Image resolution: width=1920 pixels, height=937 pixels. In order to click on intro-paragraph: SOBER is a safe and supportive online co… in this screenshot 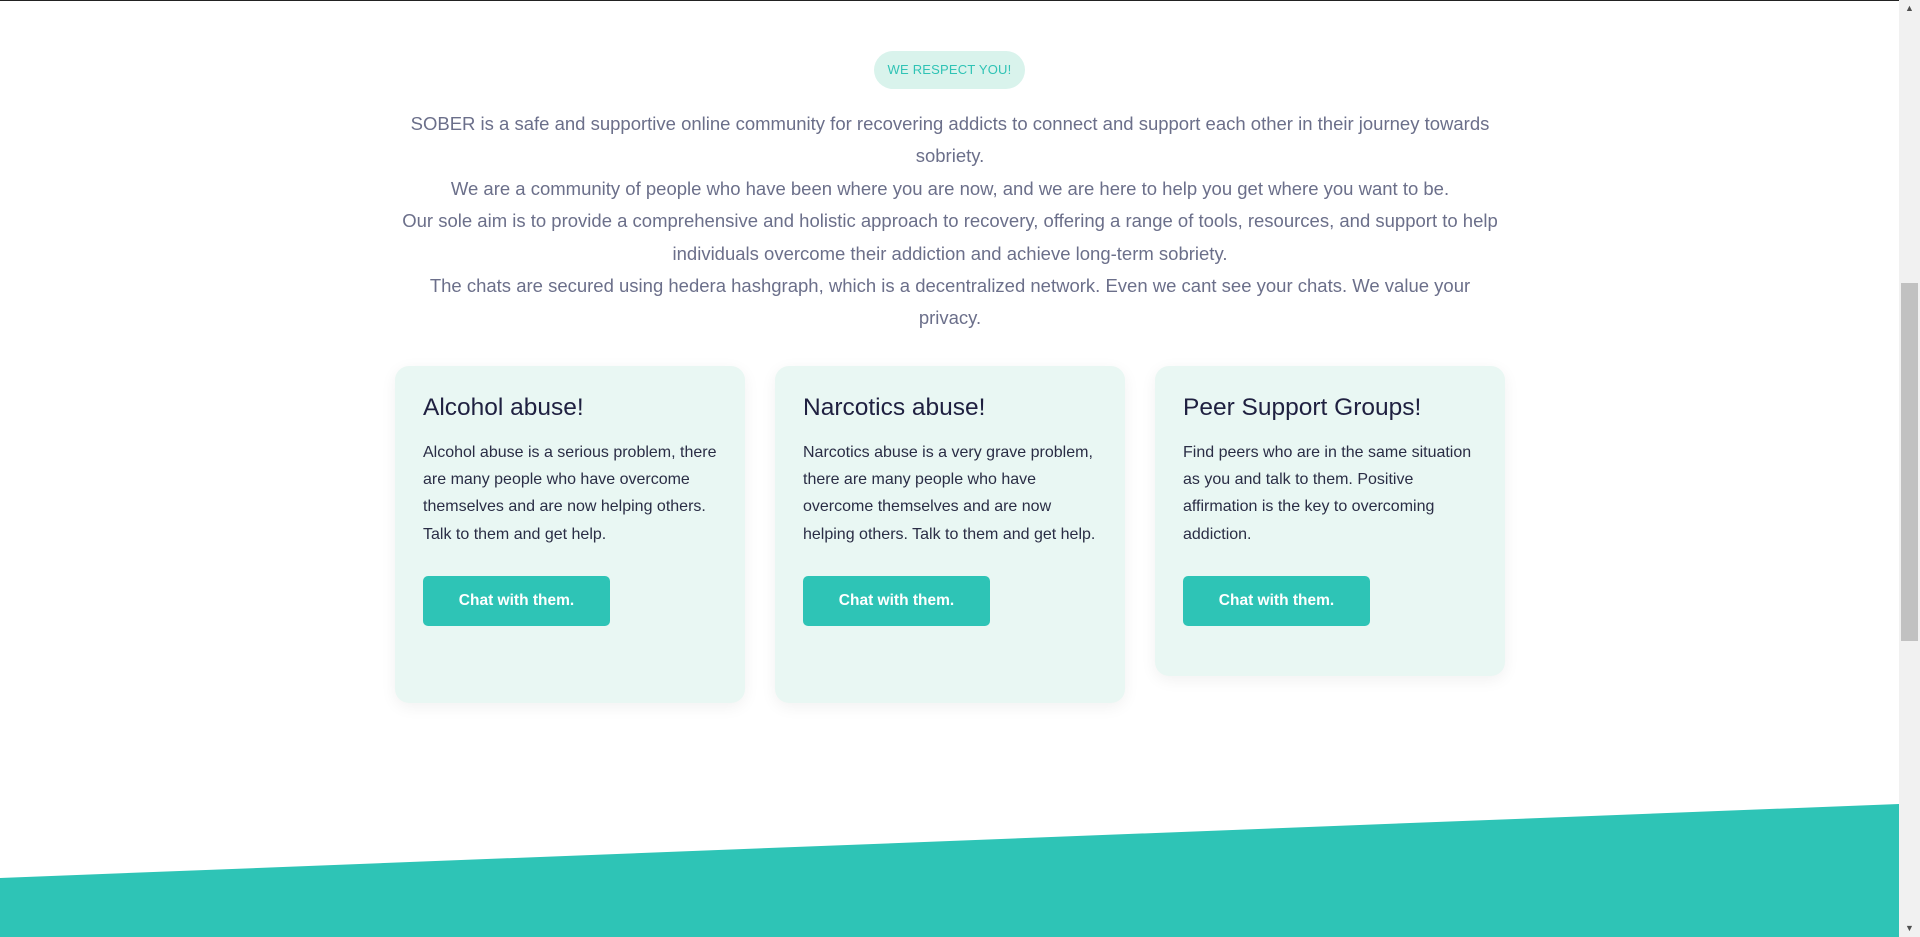, I will do `click(950, 140)`.